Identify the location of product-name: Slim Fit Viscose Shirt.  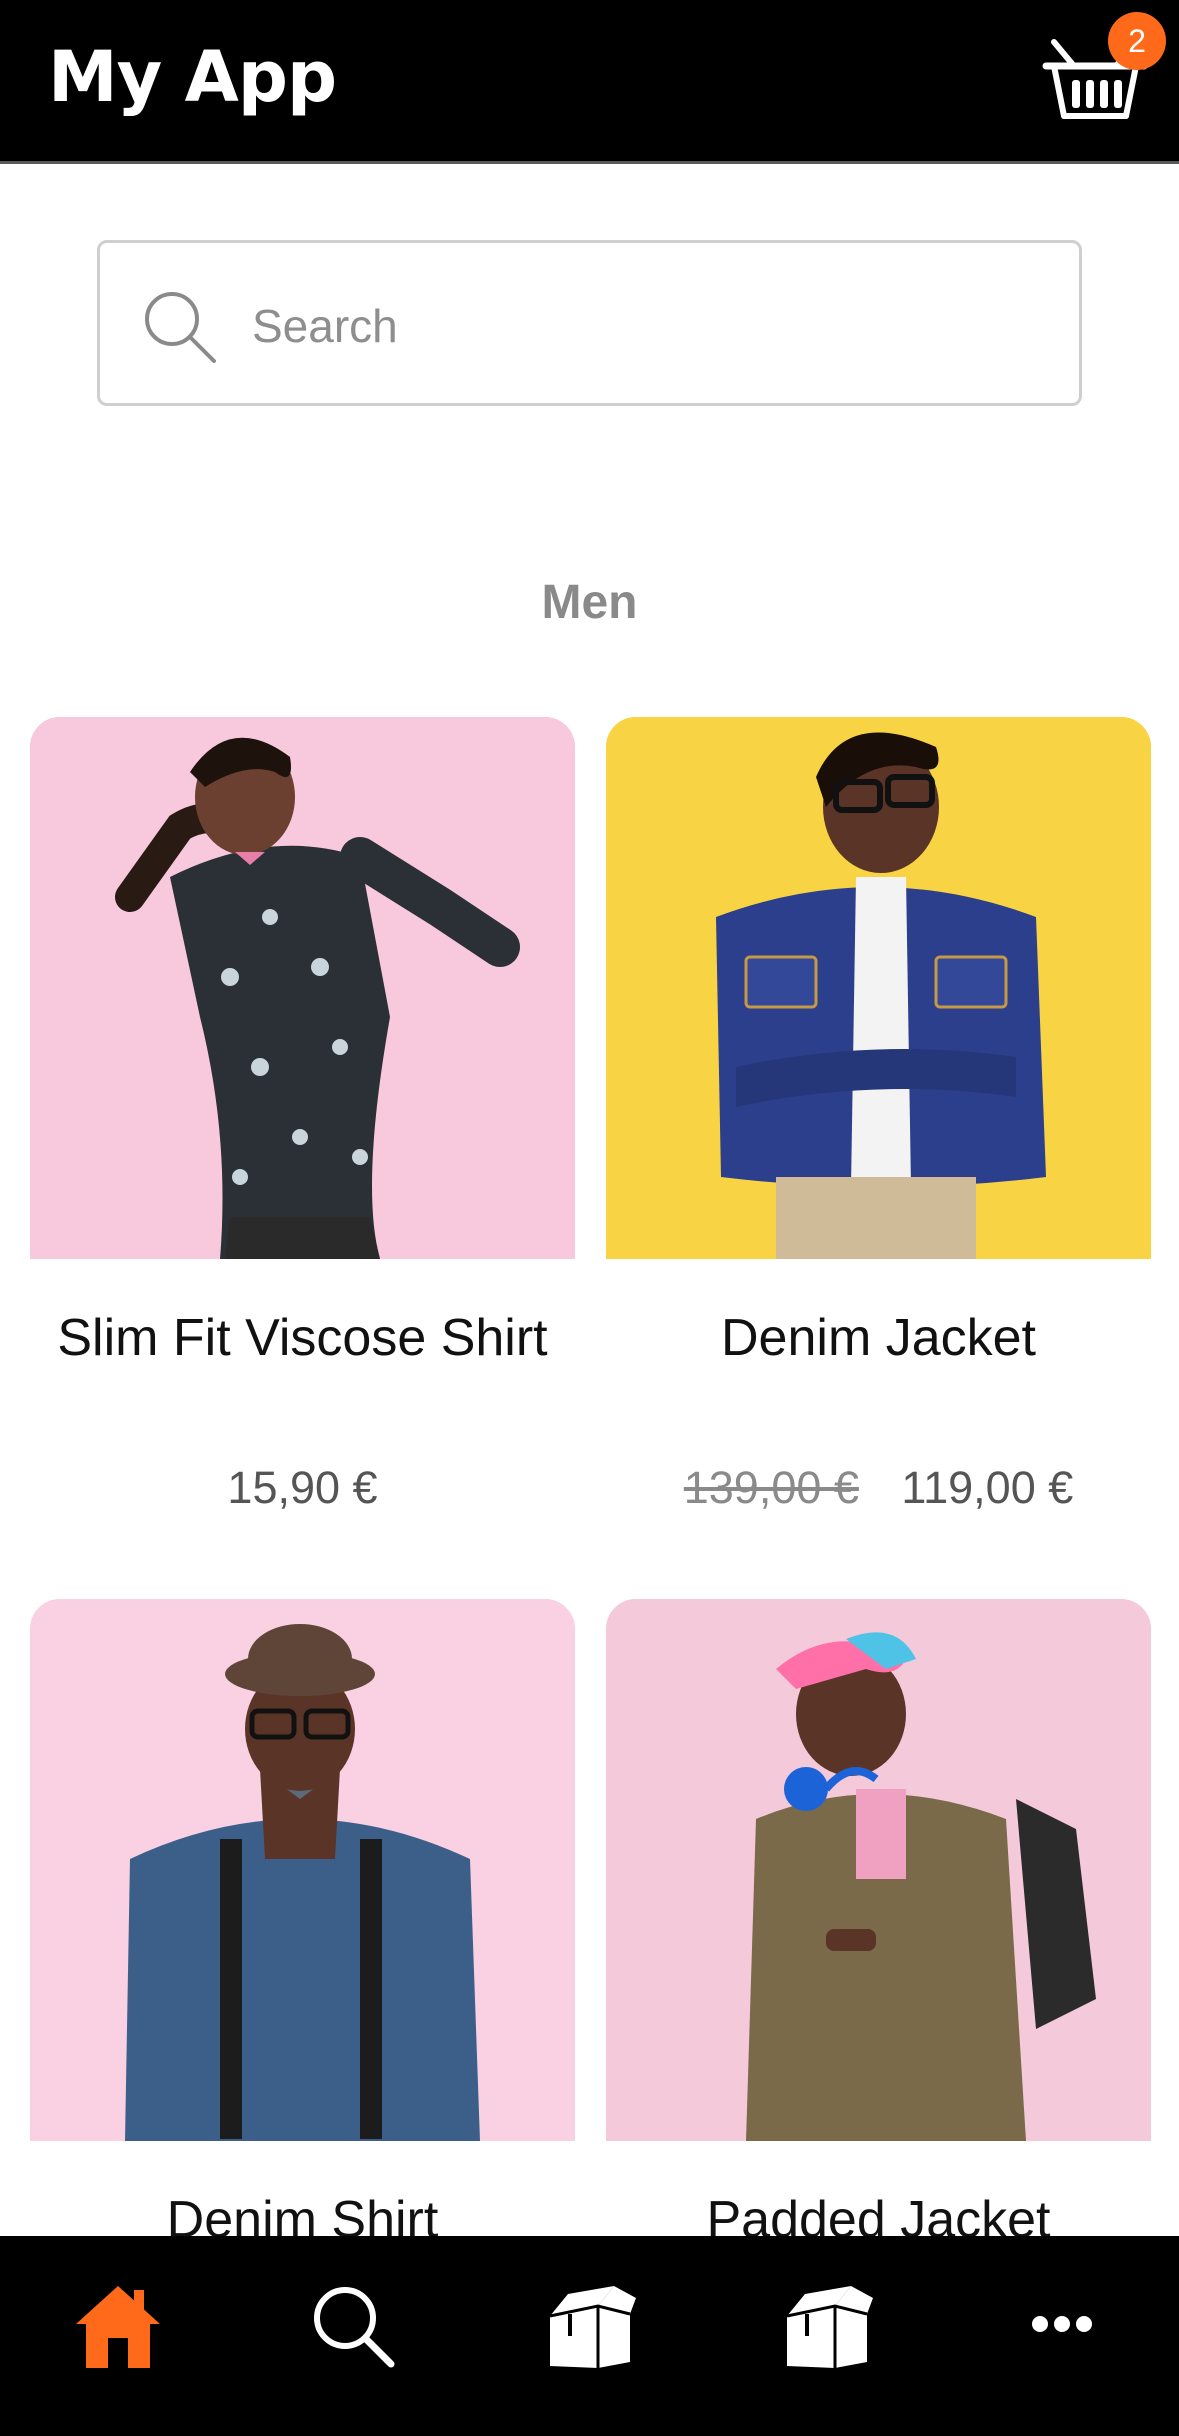
(302, 1338).